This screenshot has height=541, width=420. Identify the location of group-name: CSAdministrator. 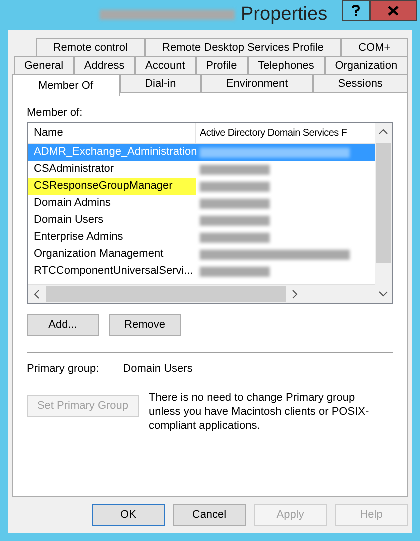
(74, 169).